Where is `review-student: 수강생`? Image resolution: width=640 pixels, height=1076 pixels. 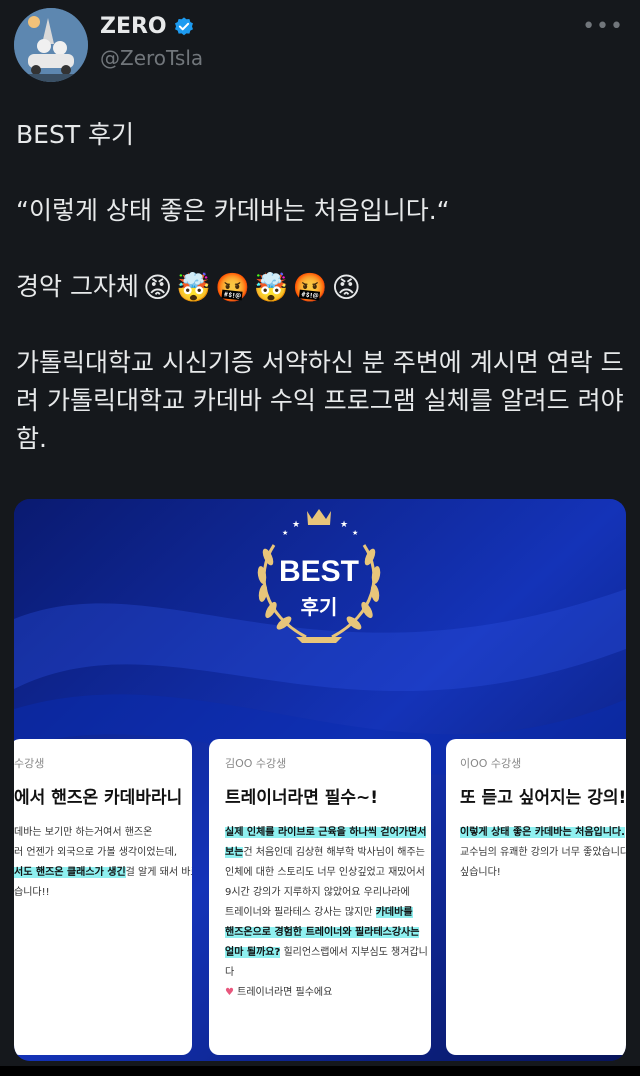
review-student: 수강생 is located at coordinates (29, 763).